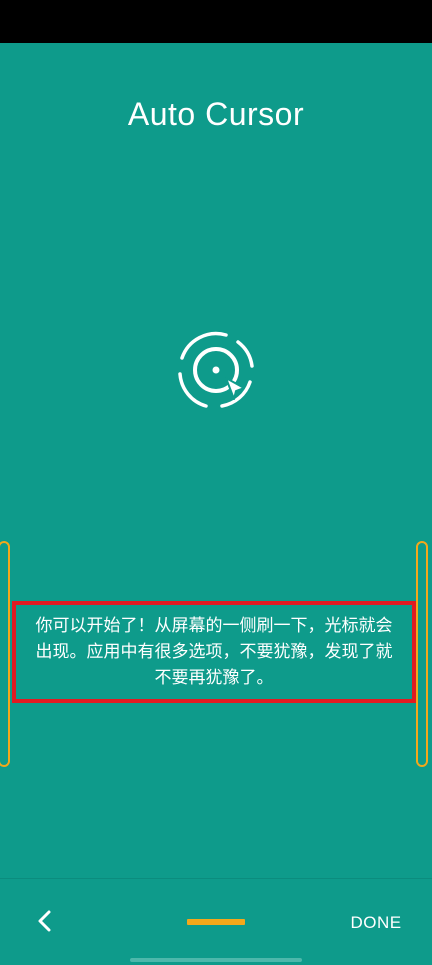 This screenshot has width=432, height=965. I want to click on page-title: Auto Cursor, so click(216, 114).